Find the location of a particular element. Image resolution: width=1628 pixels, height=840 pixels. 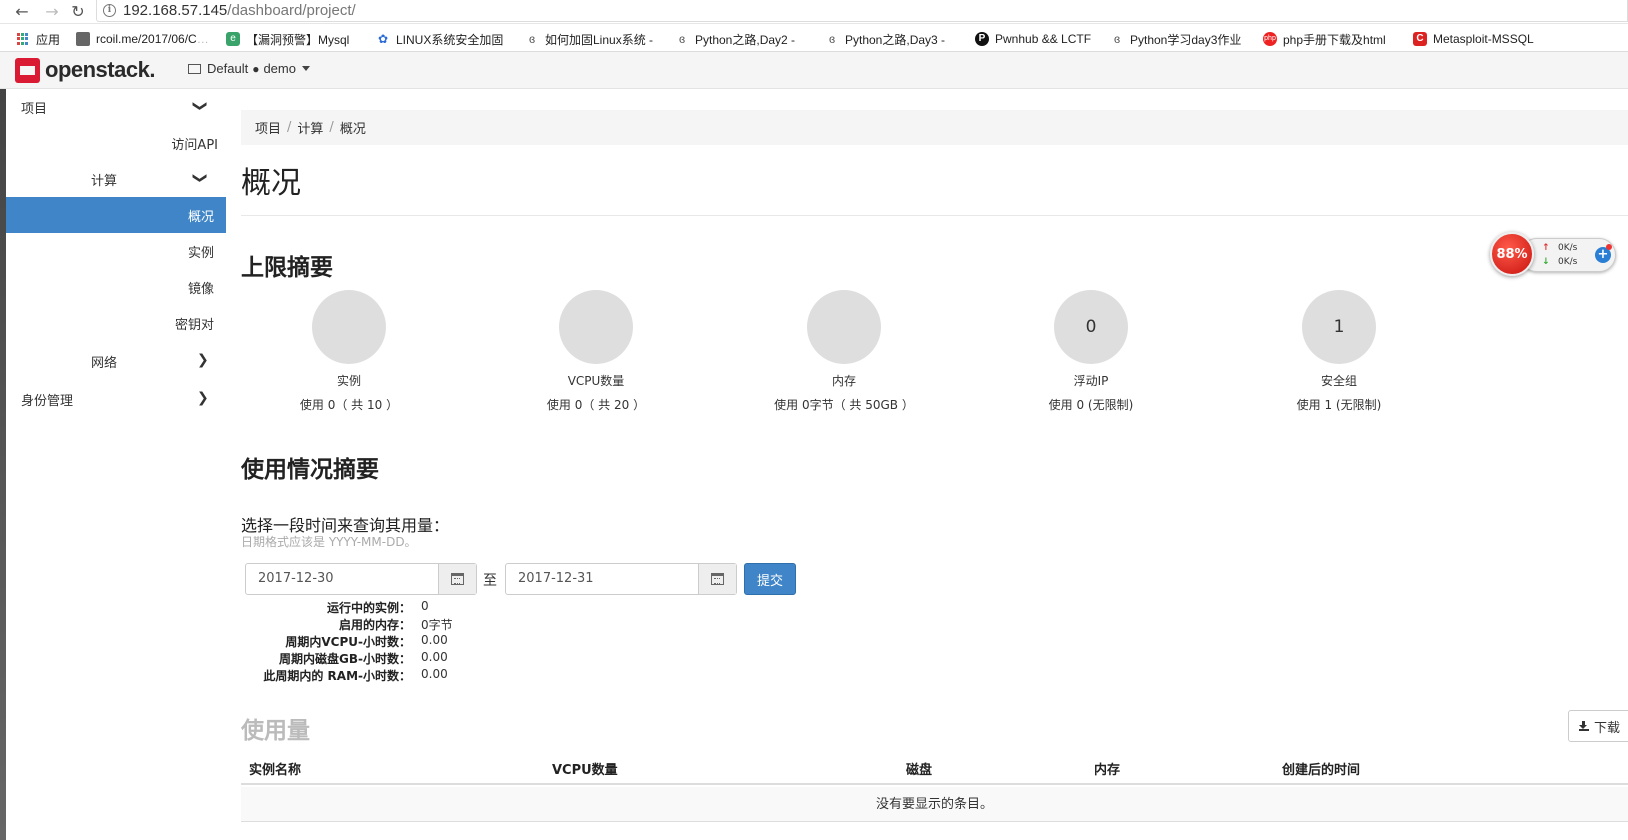

pie-chart-security-groups: 1 is located at coordinates (1339, 327).